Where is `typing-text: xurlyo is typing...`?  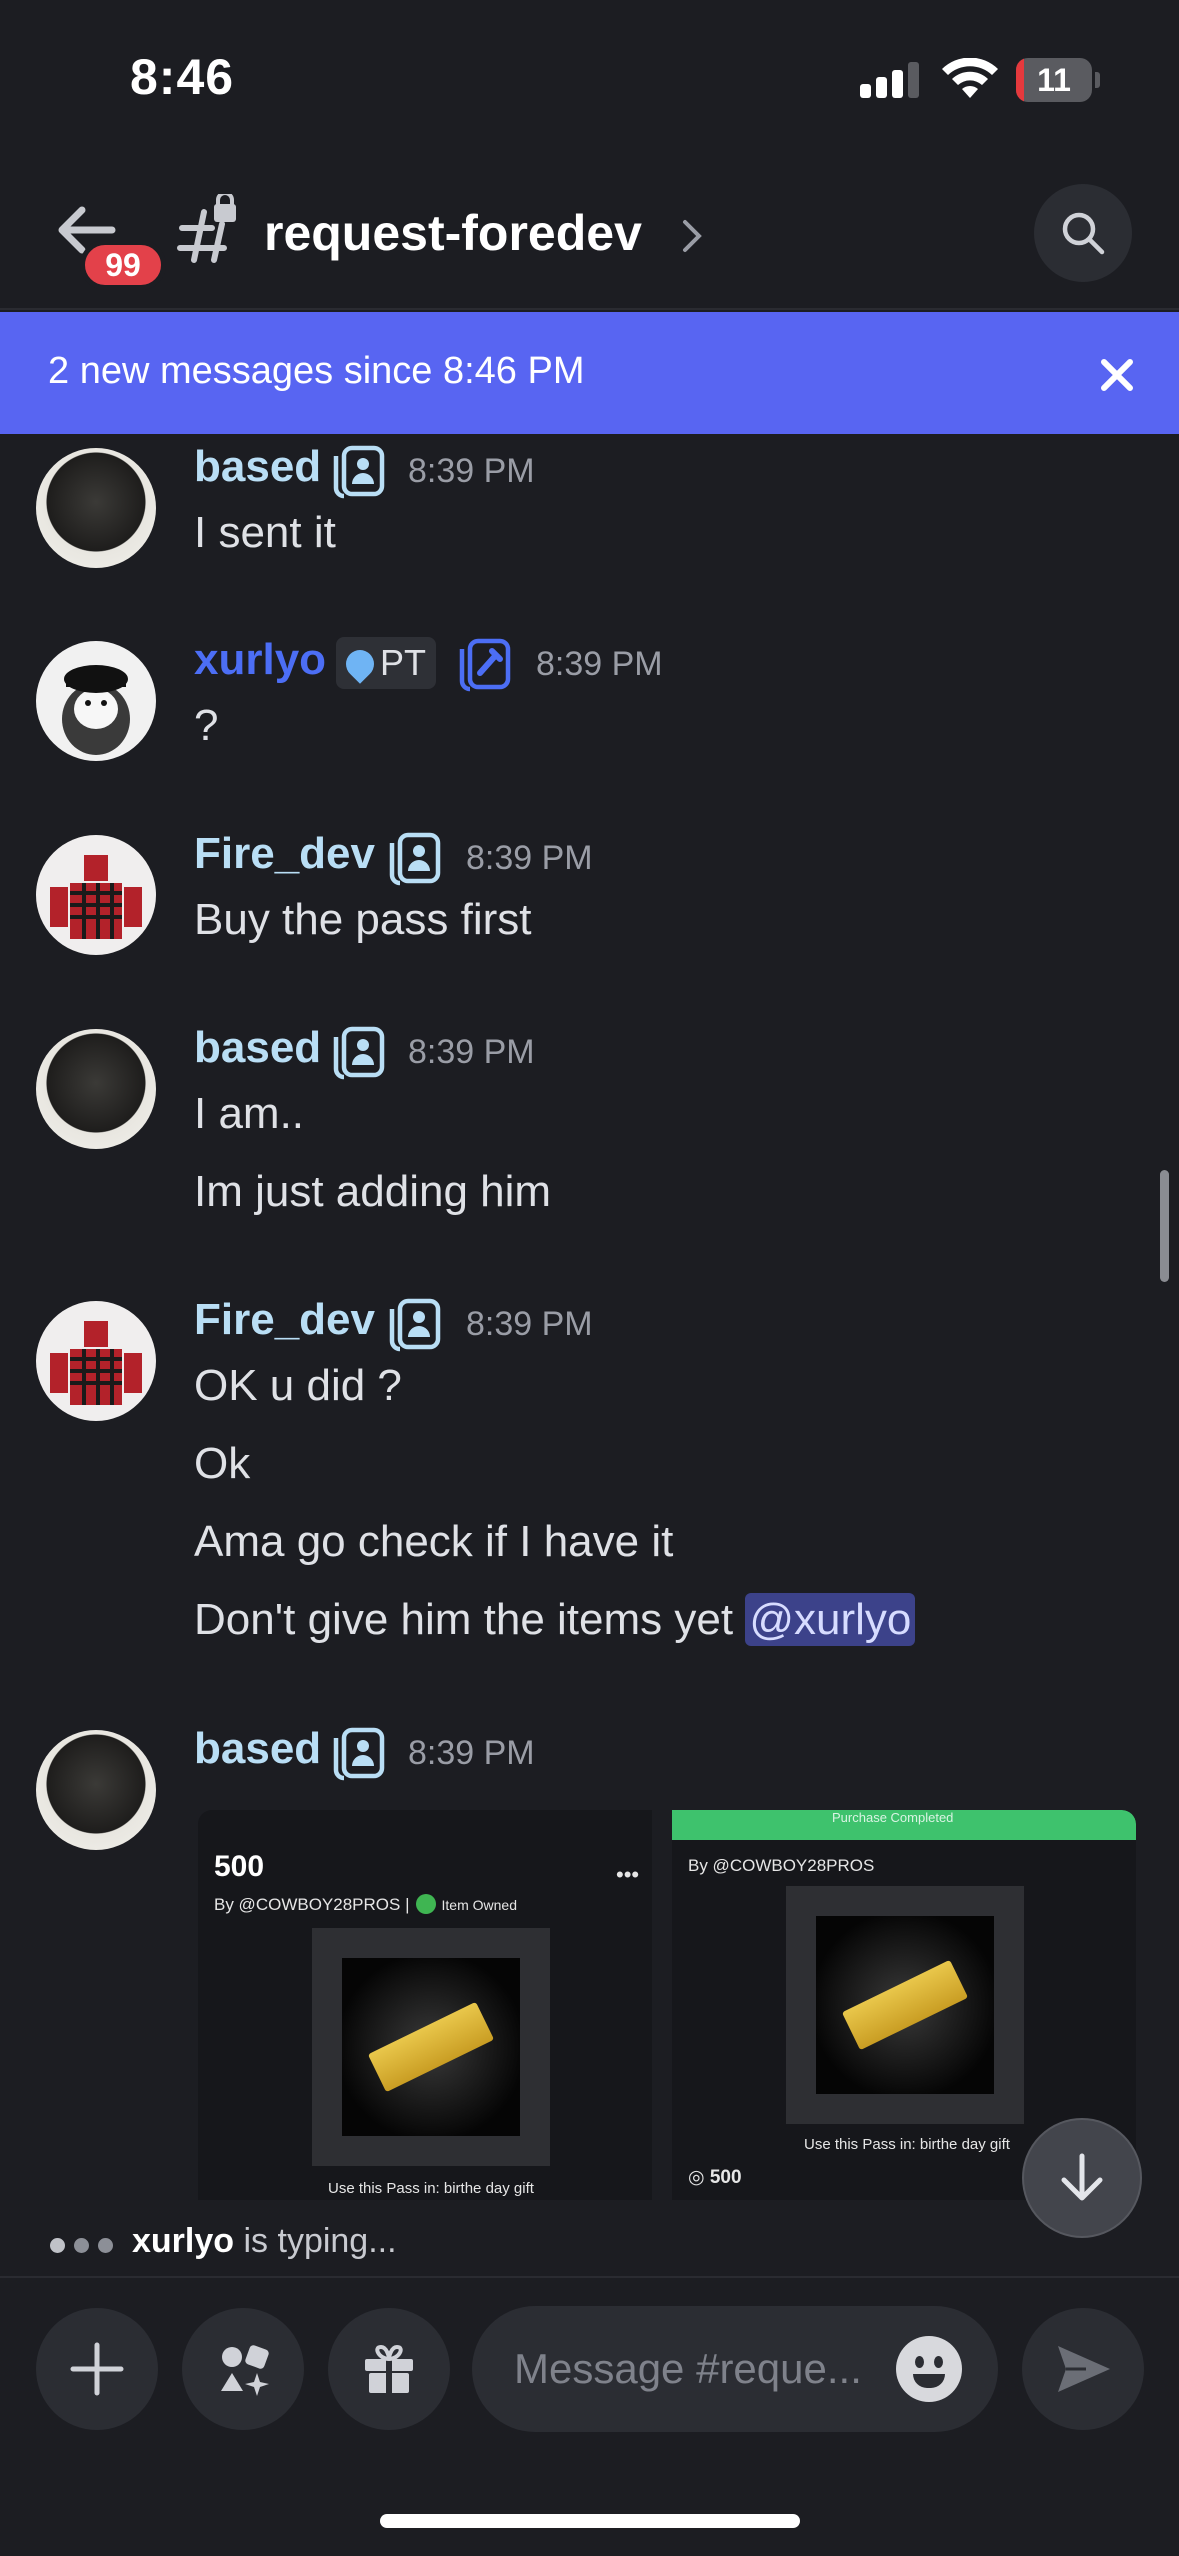 typing-text: xurlyo is typing... is located at coordinates (264, 2241).